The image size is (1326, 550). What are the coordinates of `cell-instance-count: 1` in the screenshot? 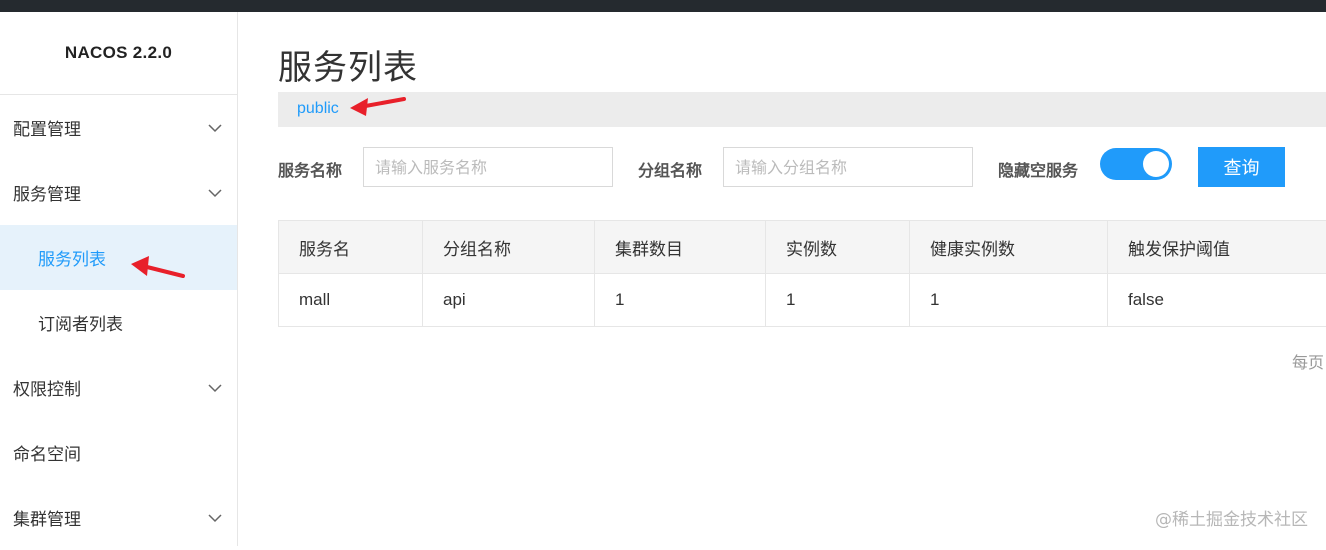 It's located at (838, 300).